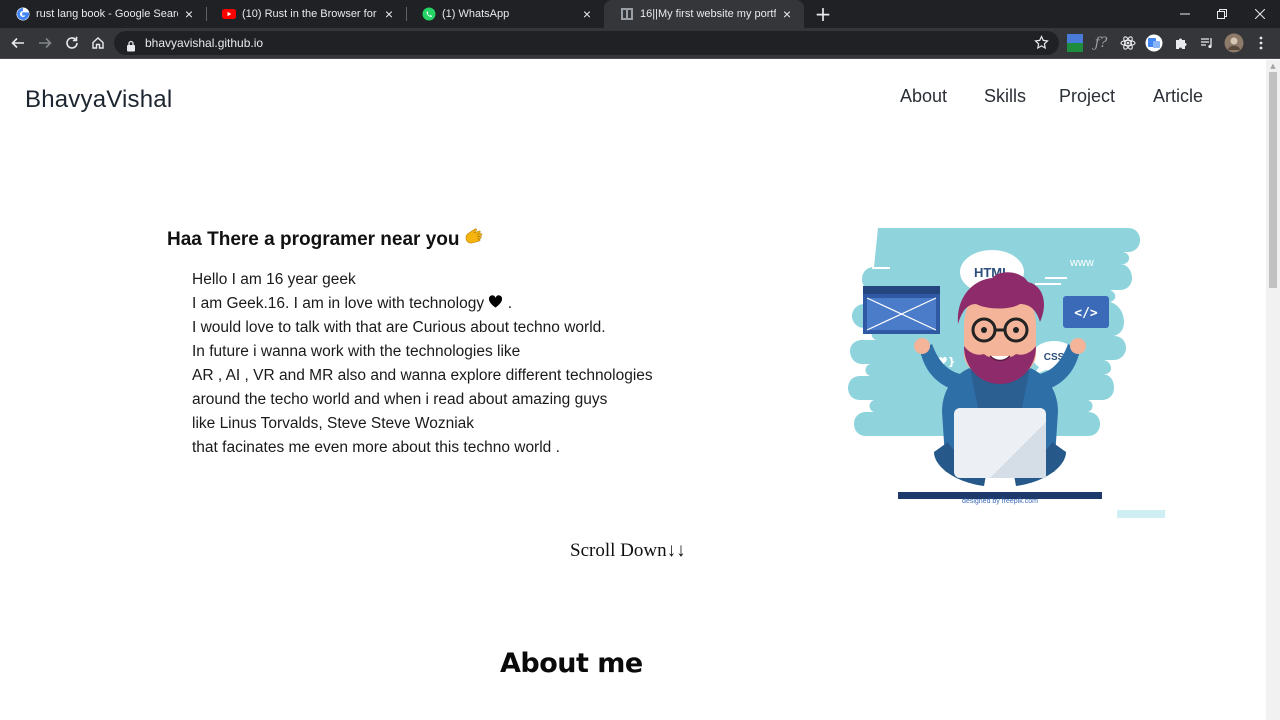 This screenshot has height=720, width=1280. Describe the element at coordinates (18, 43) in the screenshot. I see `back-icon` at that location.